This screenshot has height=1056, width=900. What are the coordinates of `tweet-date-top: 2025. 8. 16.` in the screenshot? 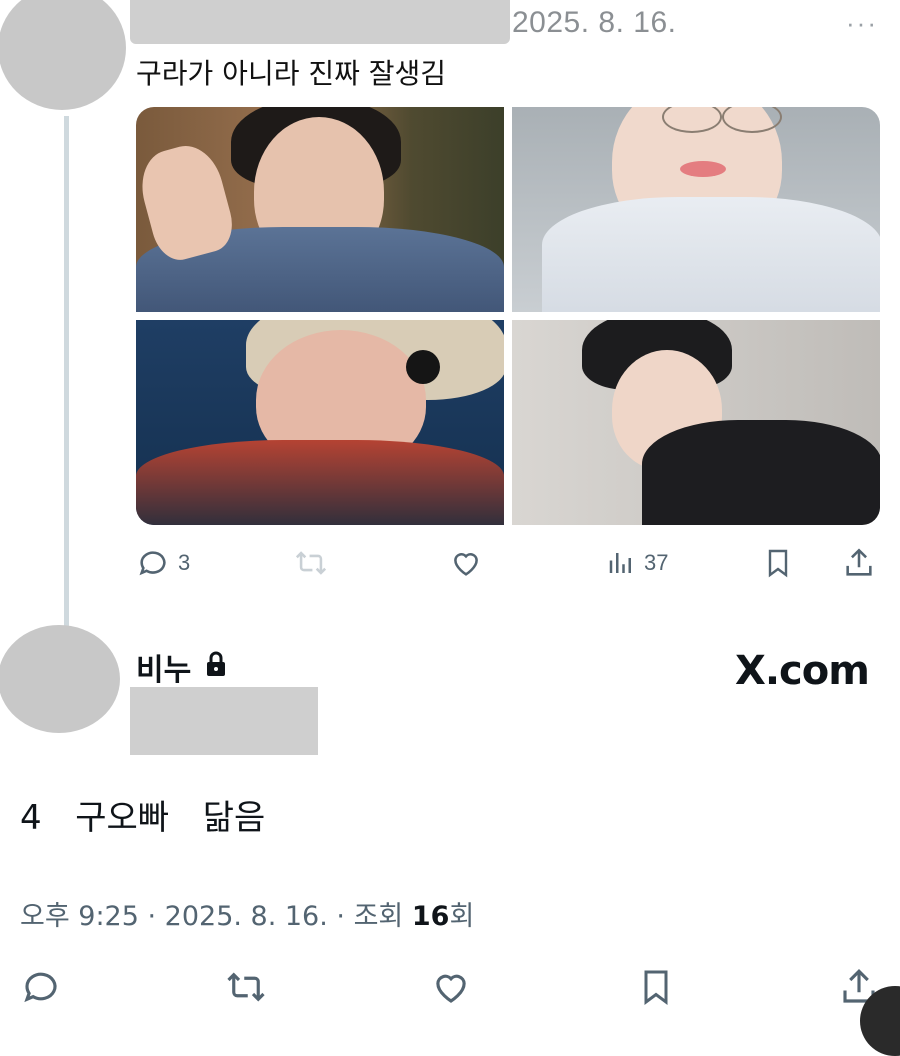 It's located at (594, 22).